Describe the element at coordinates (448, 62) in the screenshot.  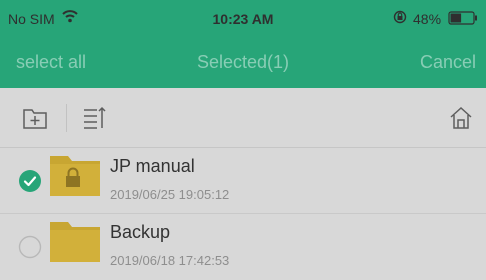
I see `cancel-button: Cancel` at that location.